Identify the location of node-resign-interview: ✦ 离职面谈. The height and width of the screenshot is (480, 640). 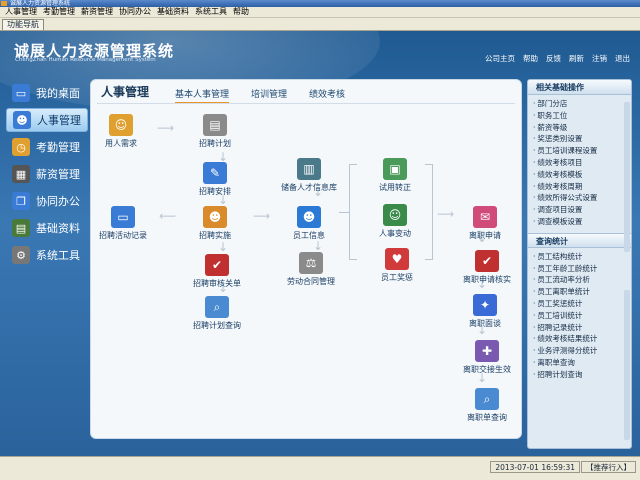
(485, 311).